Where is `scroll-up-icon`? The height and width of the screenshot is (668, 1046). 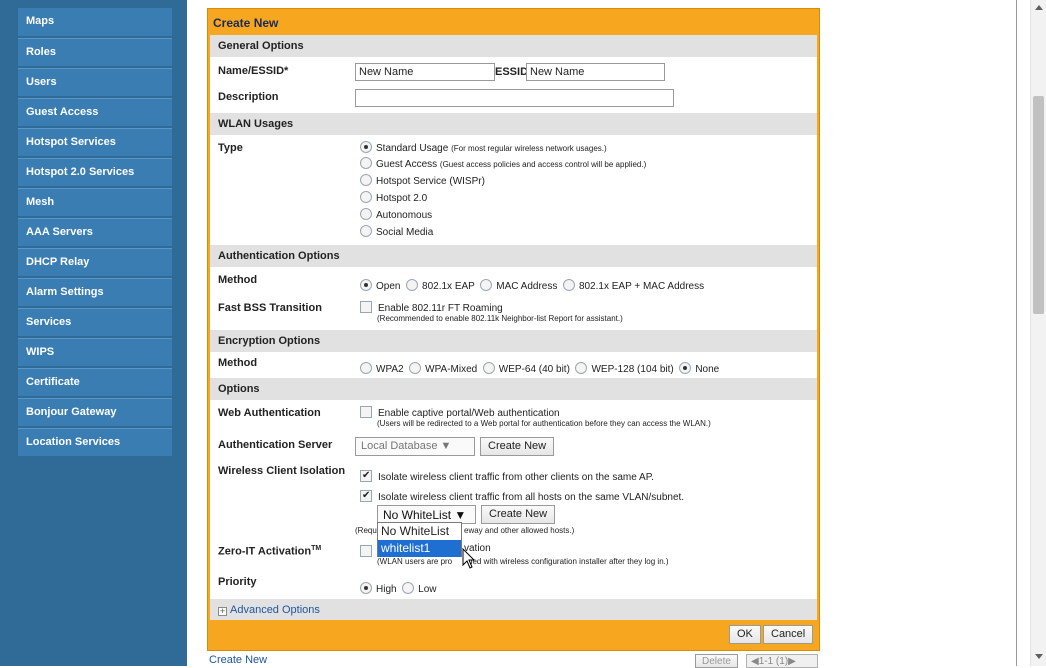
scroll-up-icon is located at coordinates (1039, 7).